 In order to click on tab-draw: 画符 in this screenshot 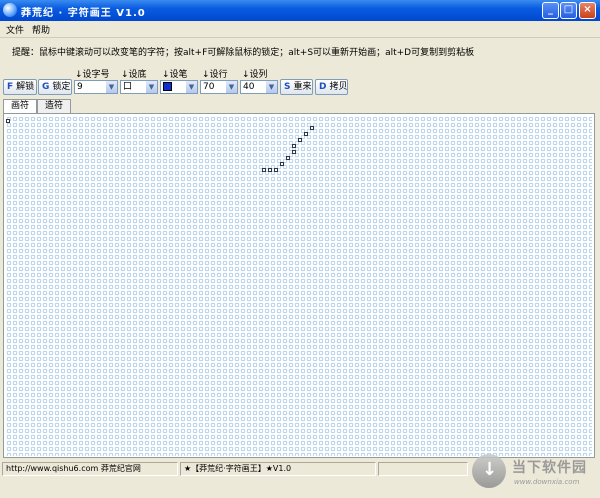, I will do `click(20, 106)`.